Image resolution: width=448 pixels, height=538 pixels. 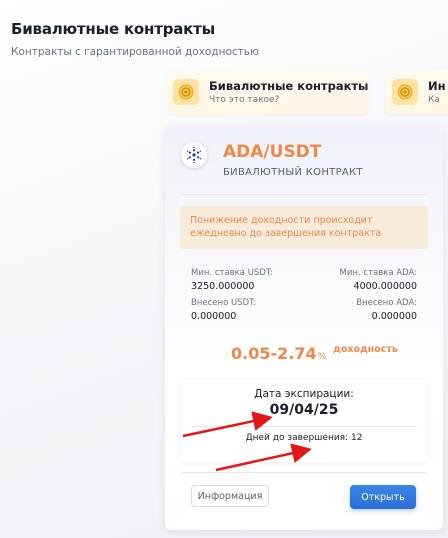 What do you see at coordinates (214, 316) in the screenshot?
I see `deposited-usdt-value: 0.000000` at bounding box center [214, 316].